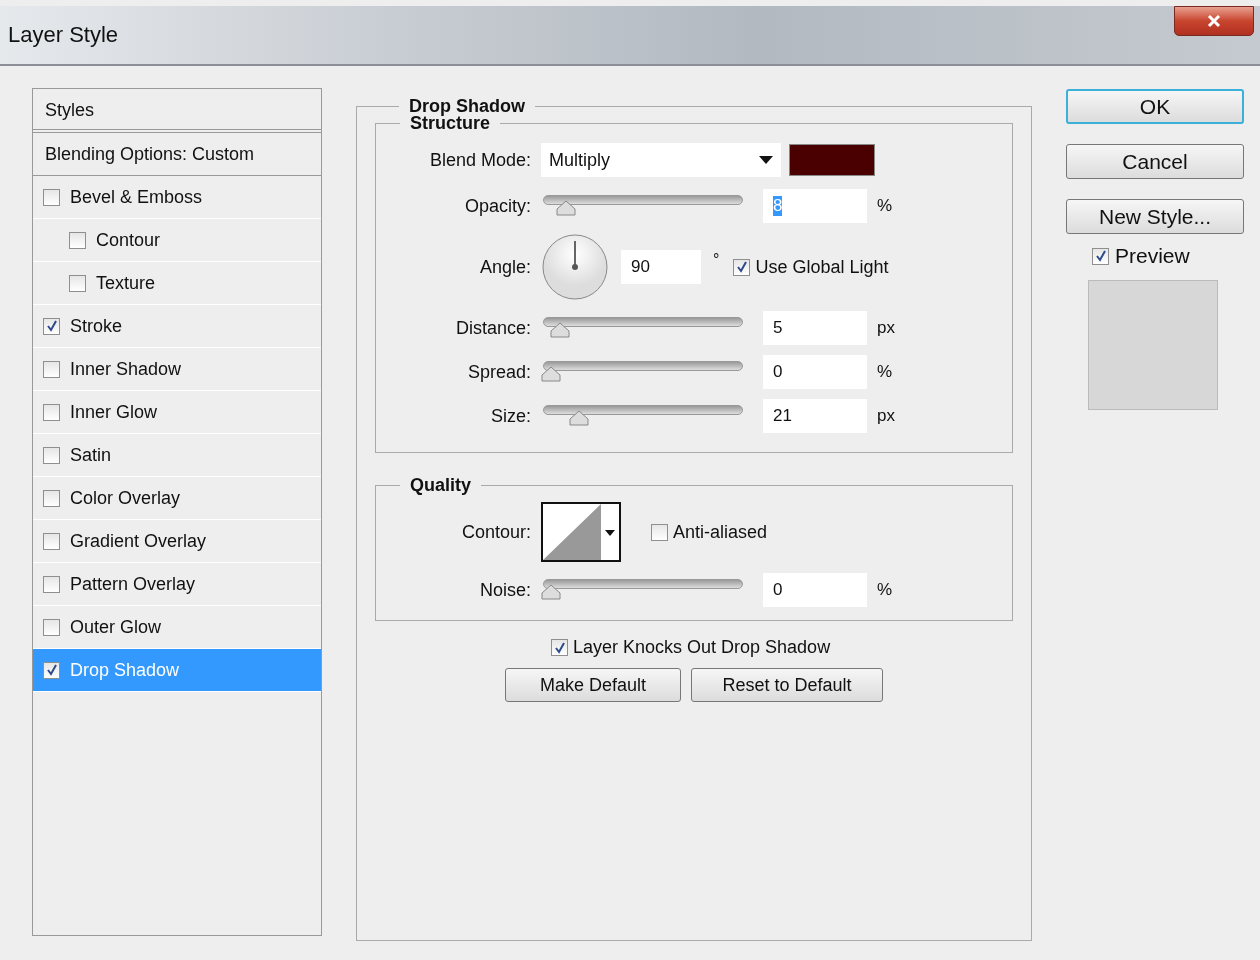 This screenshot has width=1260, height=960. I want to click on close-icon, so click(1214, 21).